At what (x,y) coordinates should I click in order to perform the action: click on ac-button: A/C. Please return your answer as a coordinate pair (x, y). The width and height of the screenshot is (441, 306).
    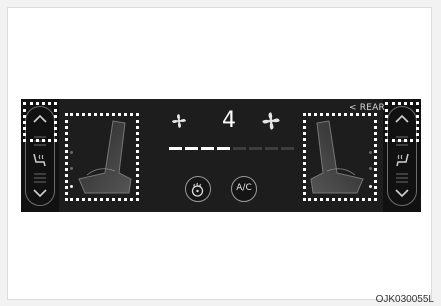
    Looking at the image, I should click on (244, 189).